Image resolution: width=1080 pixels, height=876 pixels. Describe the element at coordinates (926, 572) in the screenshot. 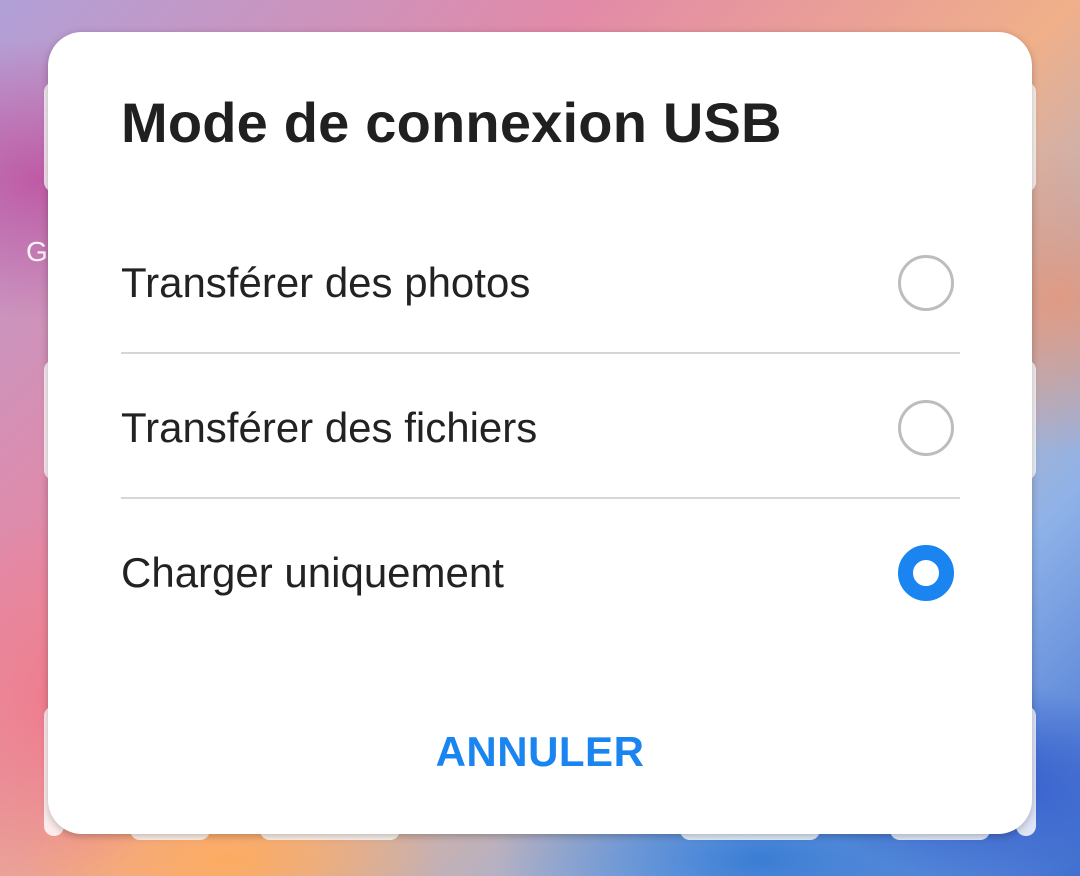

I see `radio-checked-icon` at that location.